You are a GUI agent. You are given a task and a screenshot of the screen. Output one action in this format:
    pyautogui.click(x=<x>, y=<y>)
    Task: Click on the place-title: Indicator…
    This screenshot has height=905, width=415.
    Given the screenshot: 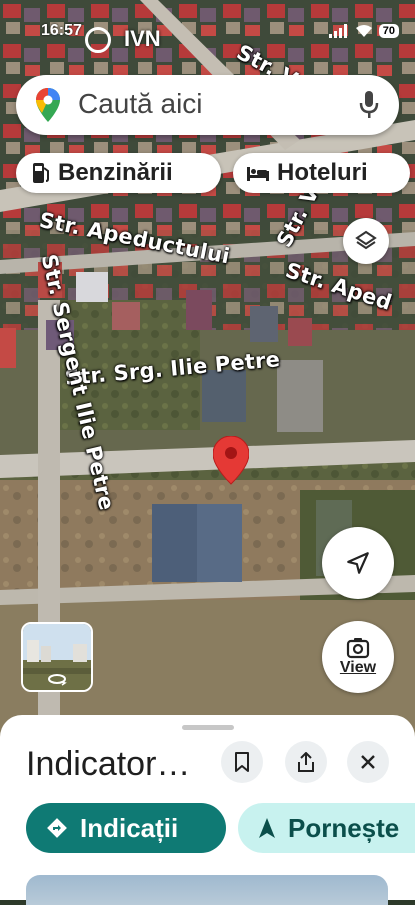 What is the action you would take?
    pyautogui.click(x=108, y=764)
    